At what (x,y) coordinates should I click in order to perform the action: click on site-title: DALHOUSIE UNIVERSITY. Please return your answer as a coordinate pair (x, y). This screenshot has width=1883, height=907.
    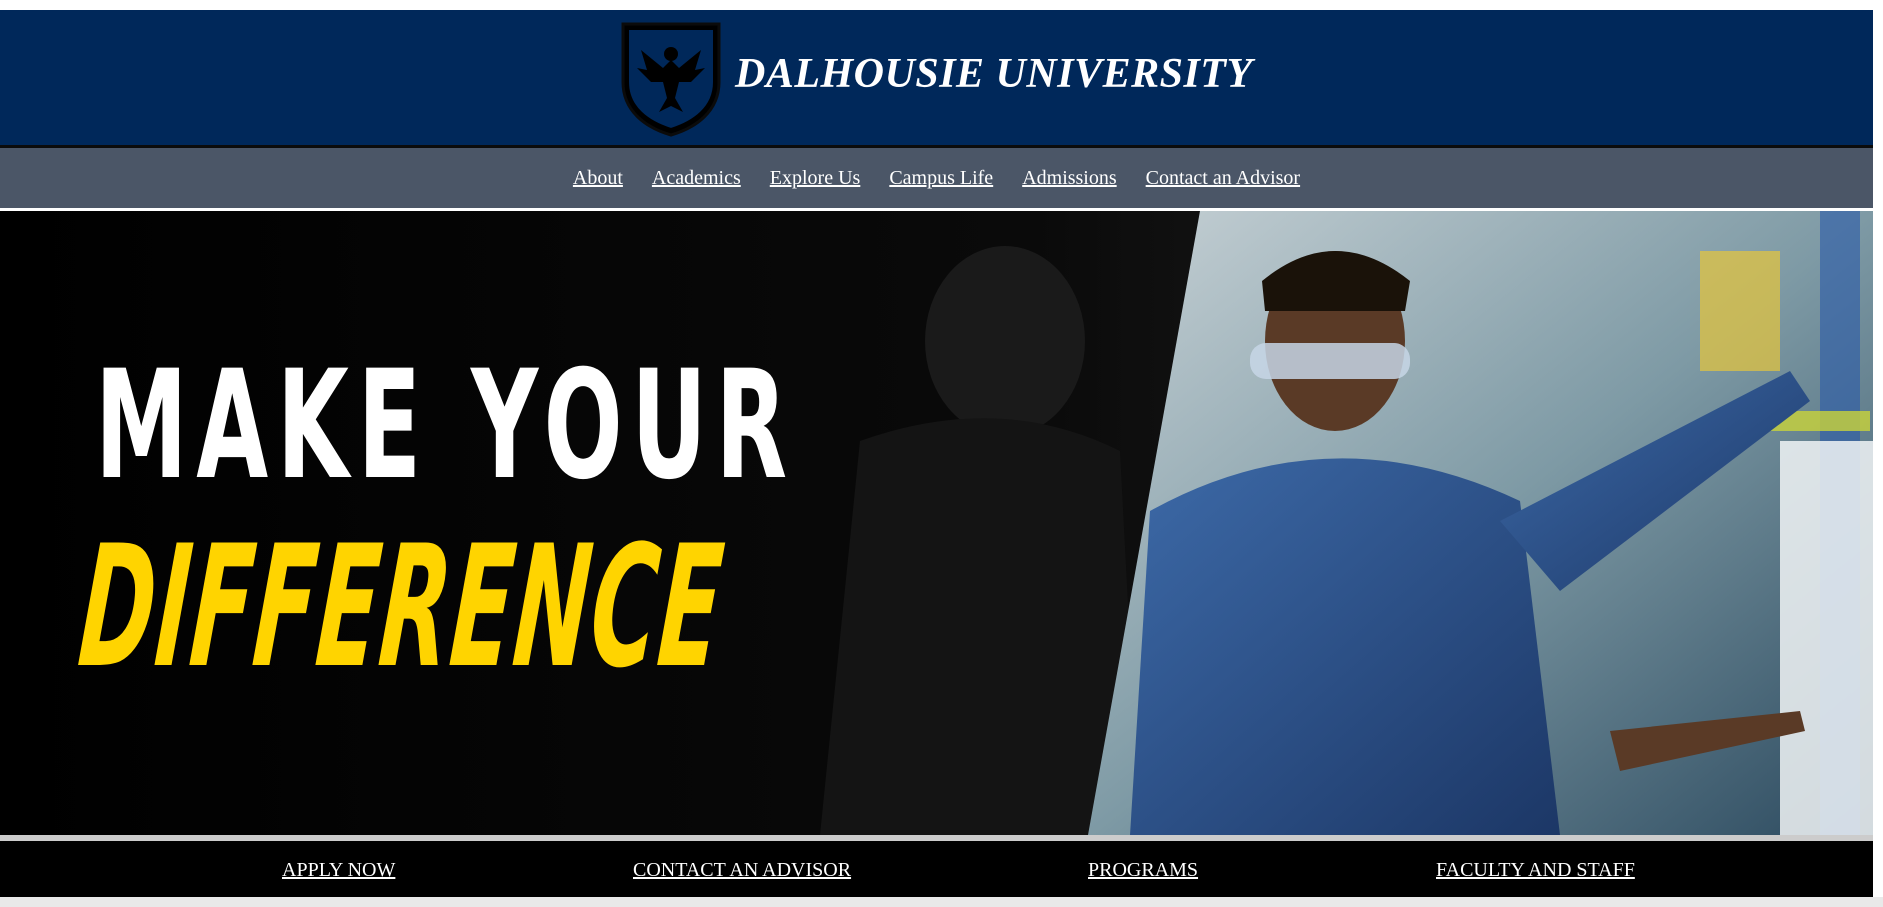
    Looking at the image, I should click on (994, 74).